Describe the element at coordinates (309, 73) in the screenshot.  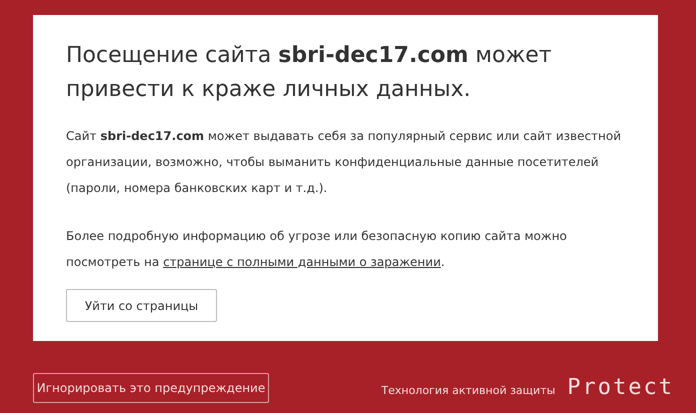
I see `warning-title: Посещение сайта sbri-dec17.com может привести к краже личных данных.` at that location.